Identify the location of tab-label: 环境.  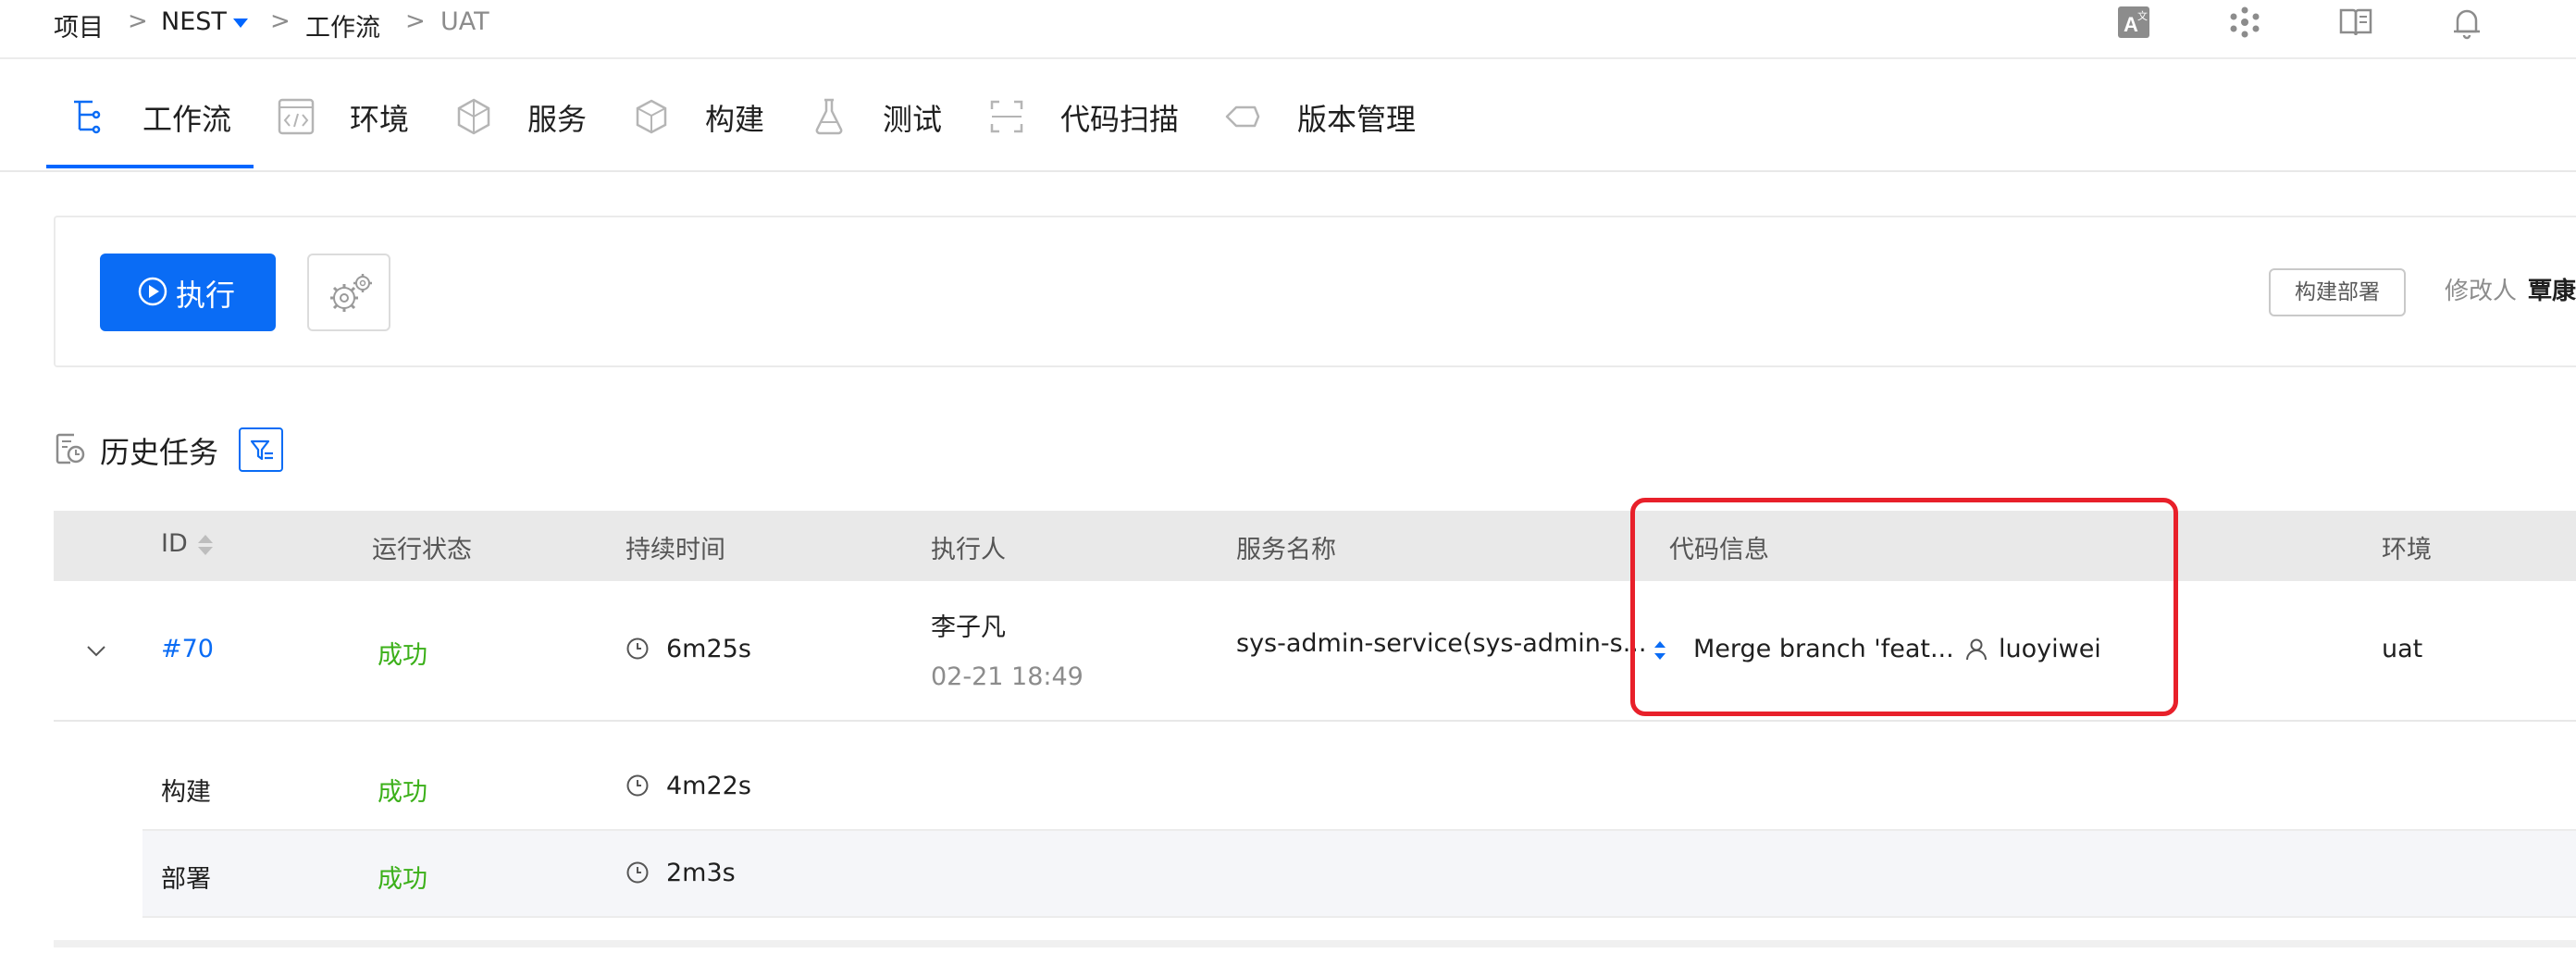
(380, 120).